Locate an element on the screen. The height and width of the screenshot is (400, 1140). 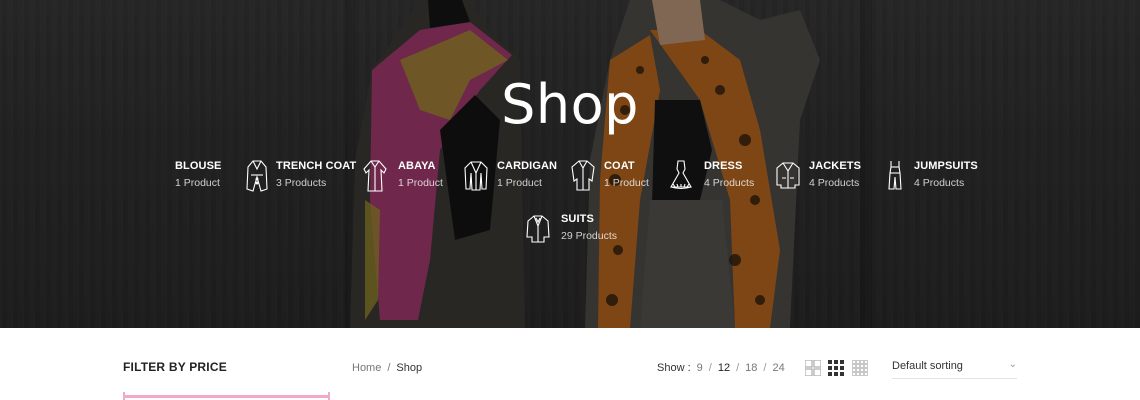
category-suits: SUITS 29 Products is located at coordinates (571, 229).